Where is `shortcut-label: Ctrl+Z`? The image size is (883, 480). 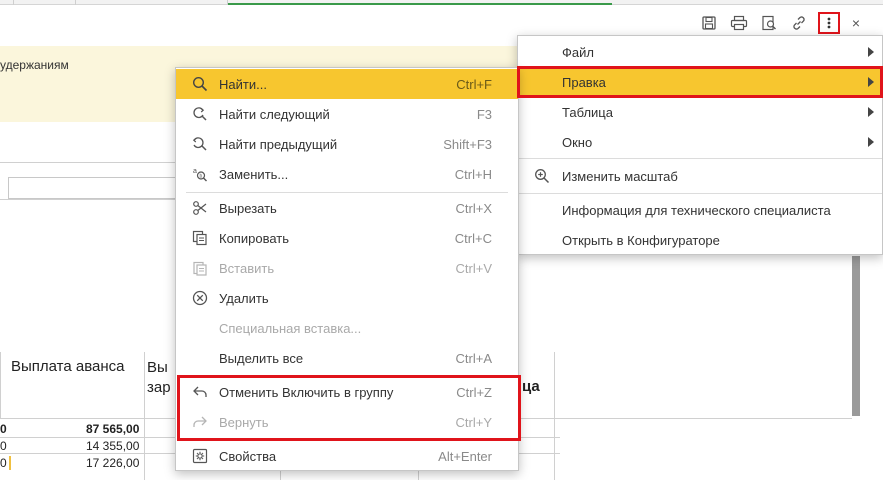 shortcut-label: Ctrl+Z is located at coordinates (474, 392).